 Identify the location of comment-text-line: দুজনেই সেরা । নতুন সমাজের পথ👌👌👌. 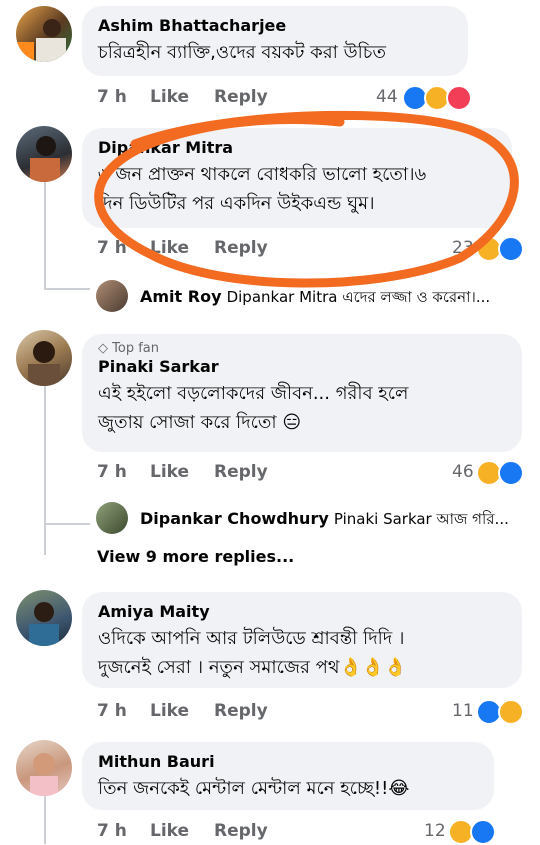
(252, 667).